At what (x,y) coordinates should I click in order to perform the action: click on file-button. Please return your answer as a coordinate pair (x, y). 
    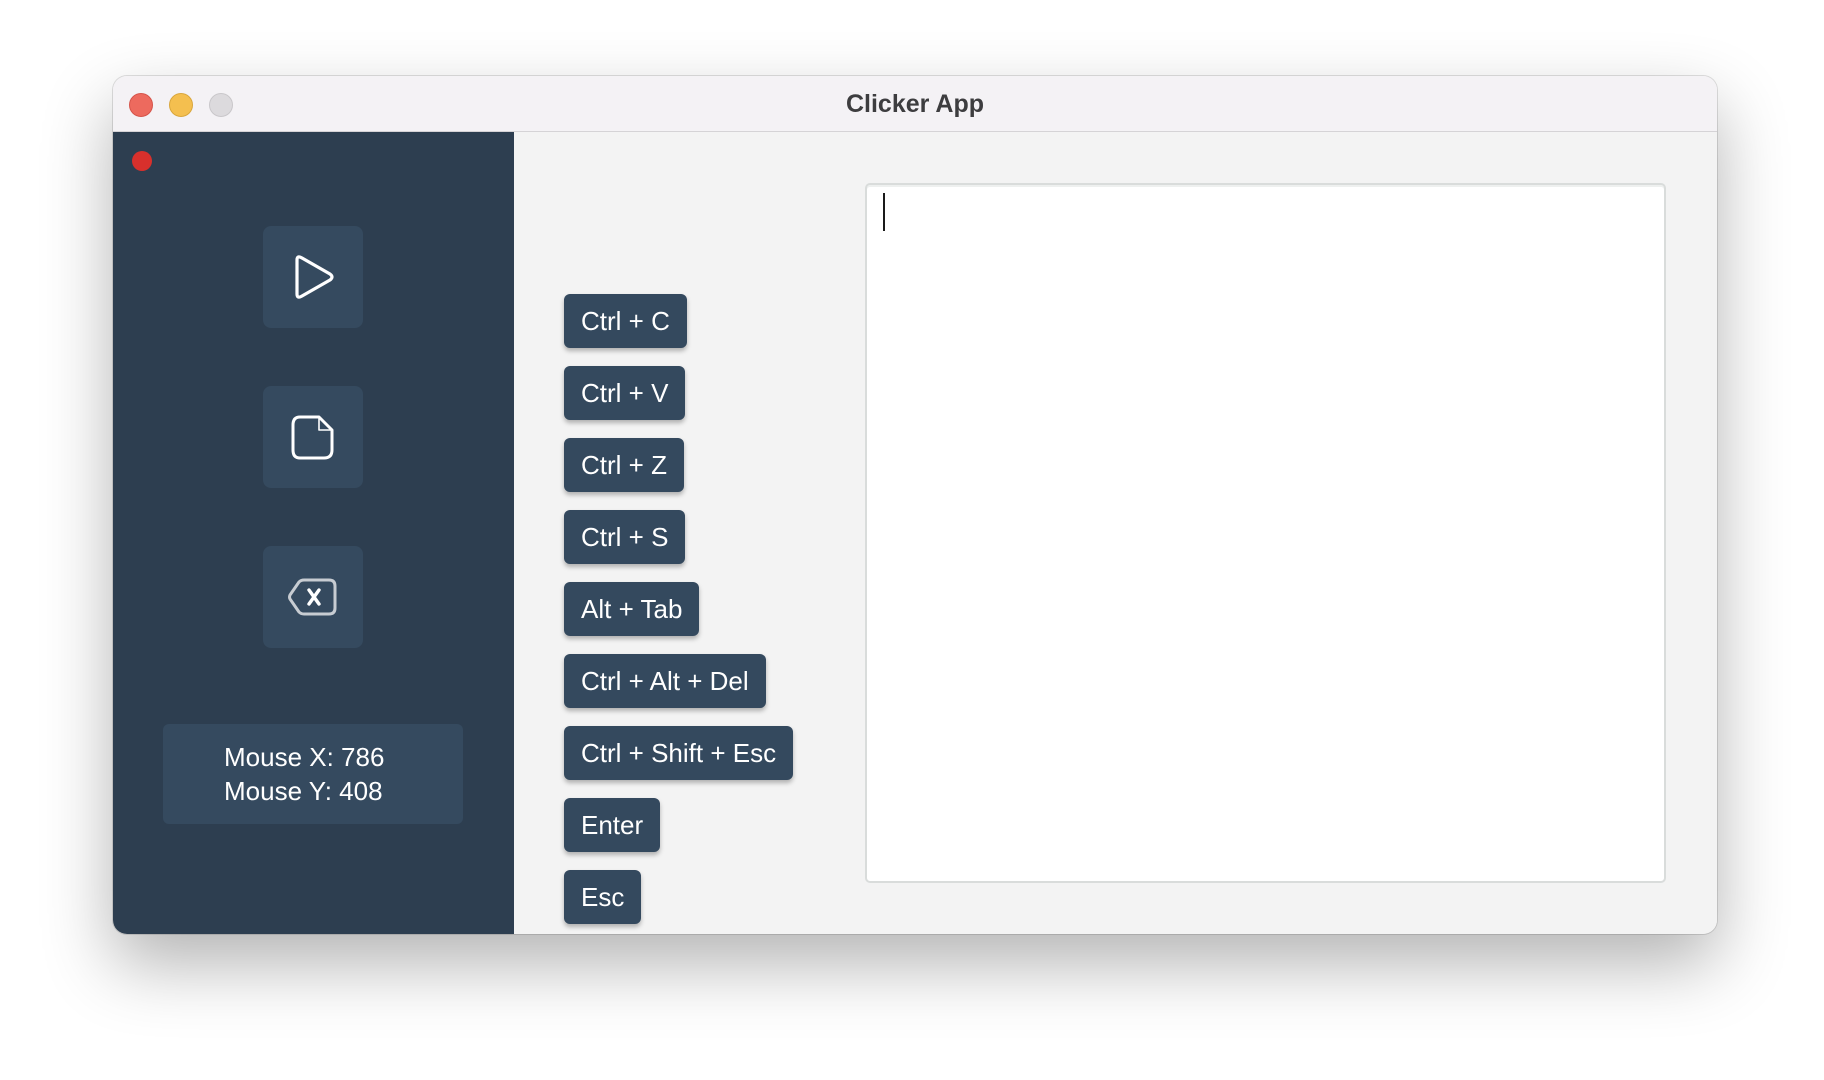
    Looking at the image, I should click on (313, 437).